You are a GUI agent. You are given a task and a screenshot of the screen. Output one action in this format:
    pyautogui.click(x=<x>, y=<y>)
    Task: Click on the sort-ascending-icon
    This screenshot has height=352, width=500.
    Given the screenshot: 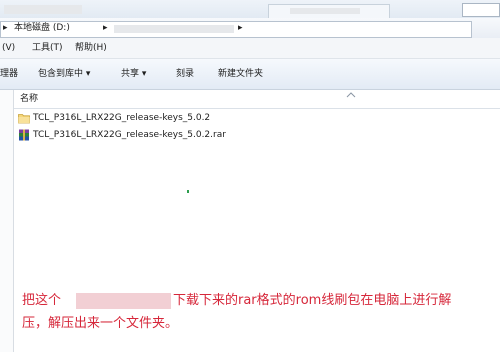 What is the action you would take?
    pyautogui.click(x=351, y=95)
    